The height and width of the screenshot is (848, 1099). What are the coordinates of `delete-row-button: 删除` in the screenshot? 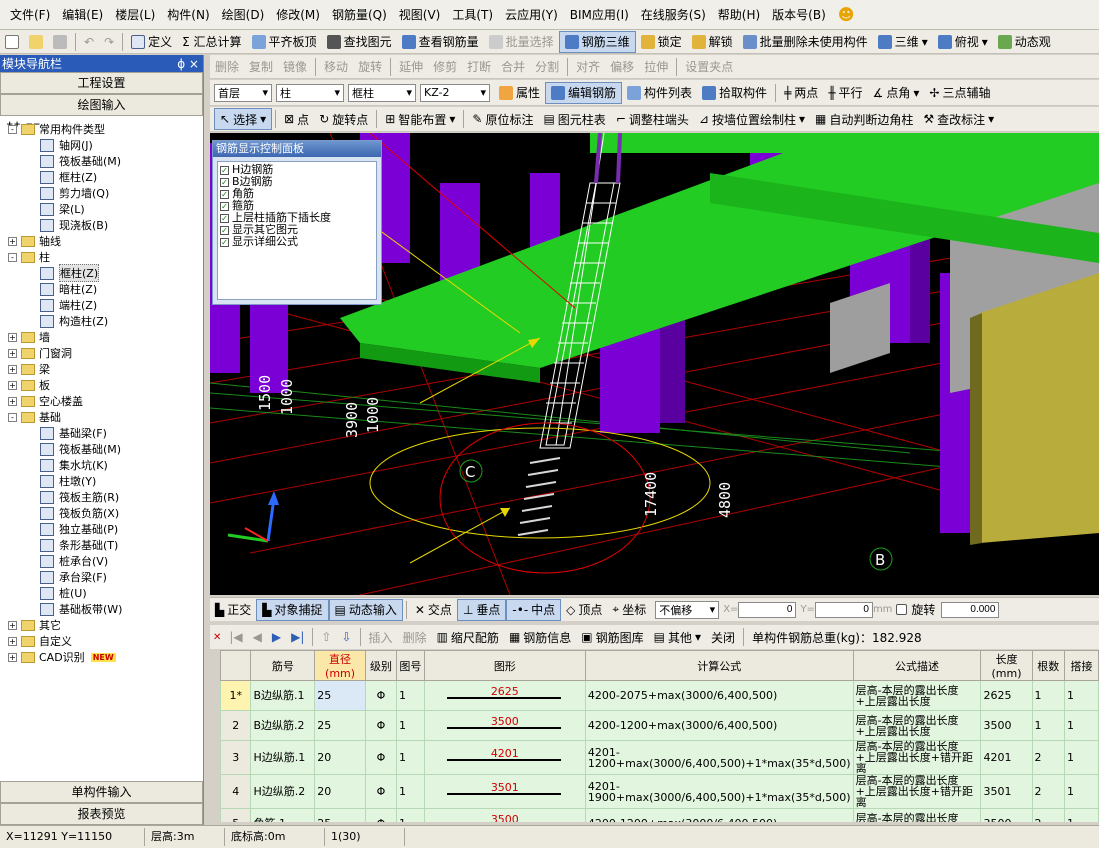 It's located at (415, 637).